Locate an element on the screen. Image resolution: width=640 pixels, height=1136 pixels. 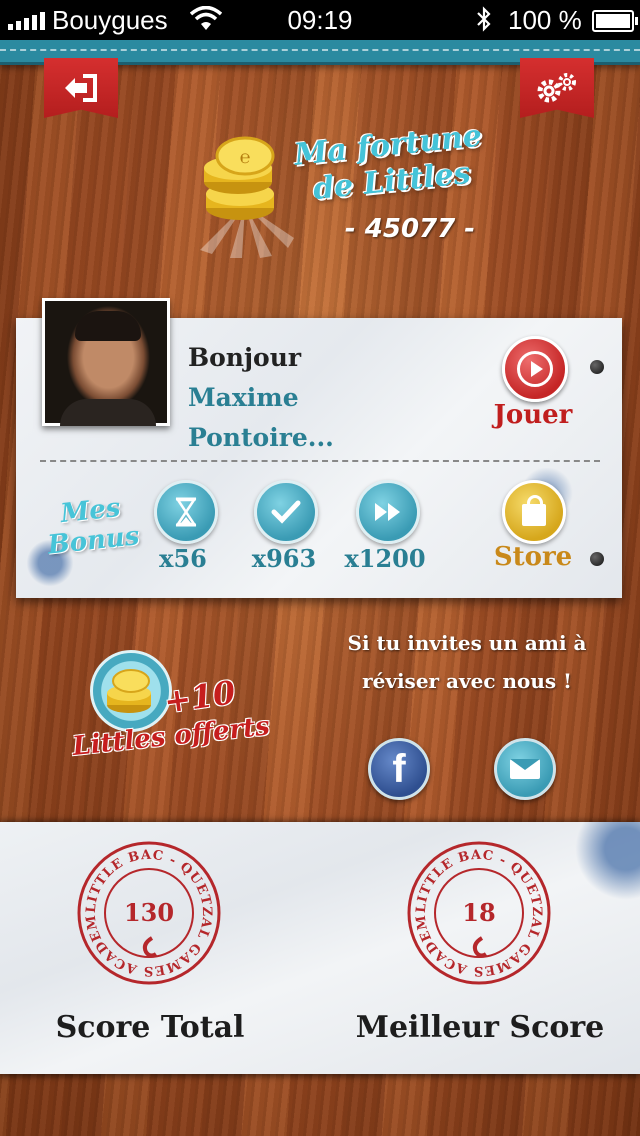
email-invite-button is located at coordinates (525, 769).